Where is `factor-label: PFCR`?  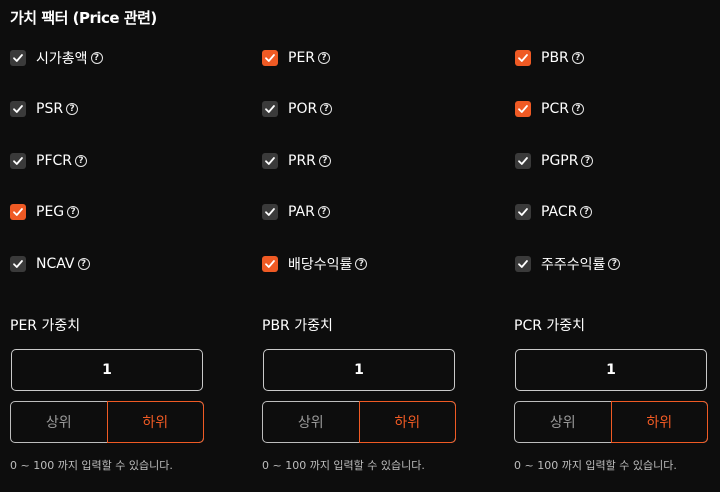
factor-label: PFCR is located at coordinates (54, 161).